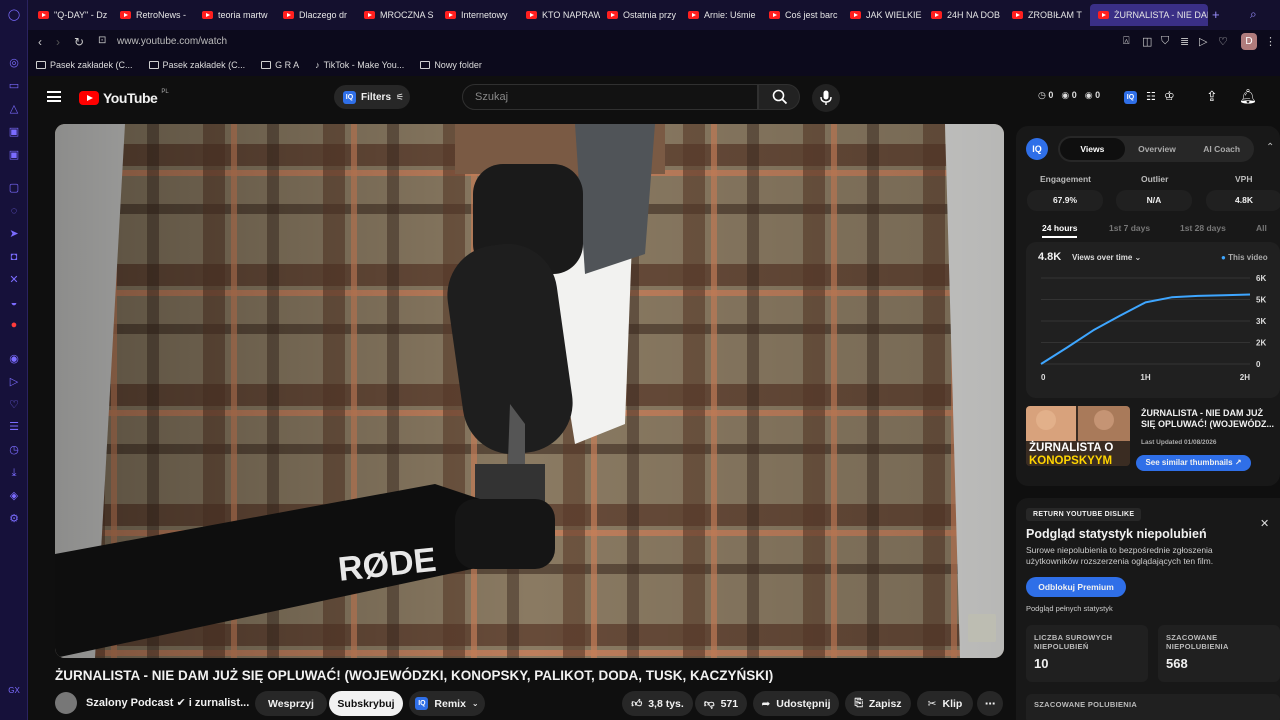 This screenshot has height=720, width=1280. What do you see at coordinates (725, 15) in the screenshot?
I see `browser-tab: Arnie: Uśmie` at bounding box center [725, 15].